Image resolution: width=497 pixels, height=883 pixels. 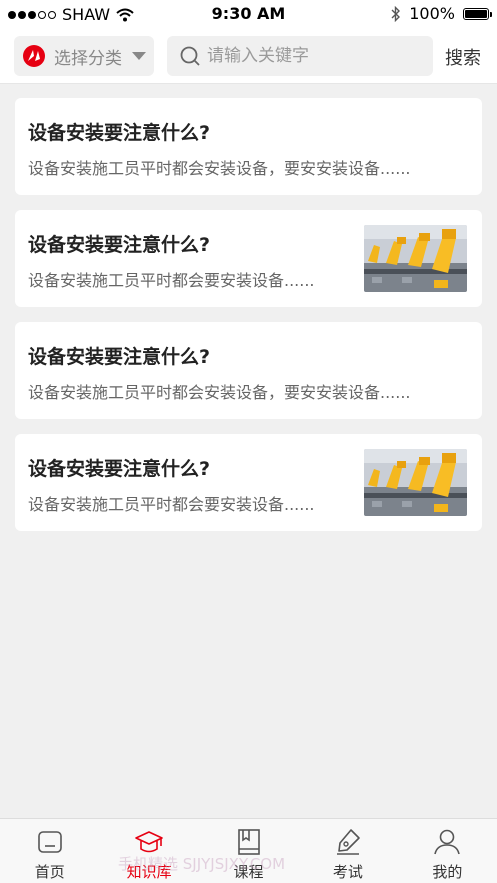 What do you see at coordinates (49, 872) in the screenshot?
I see `tab-label: 首页` at bounding box center [49, 872].